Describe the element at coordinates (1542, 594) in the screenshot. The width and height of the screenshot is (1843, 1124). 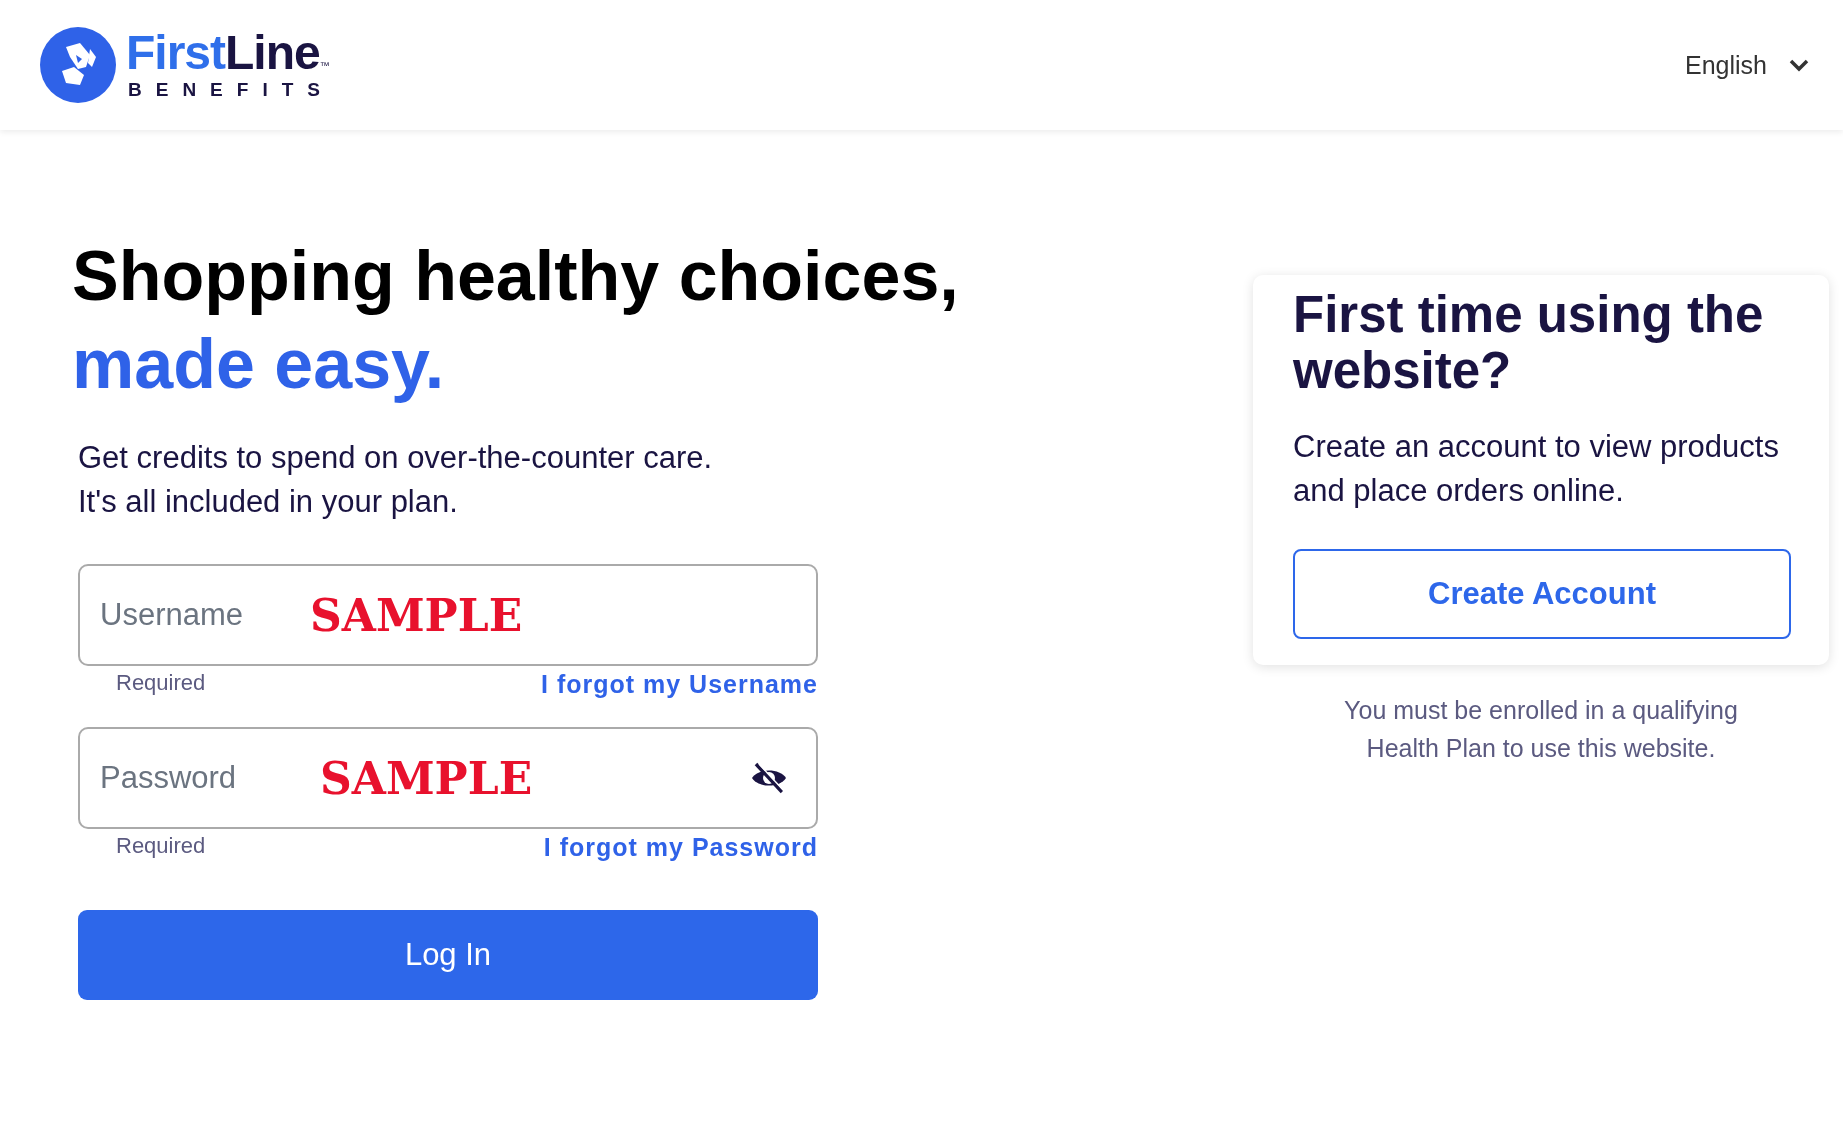
I see `create-account-button: Create Account` at that location.